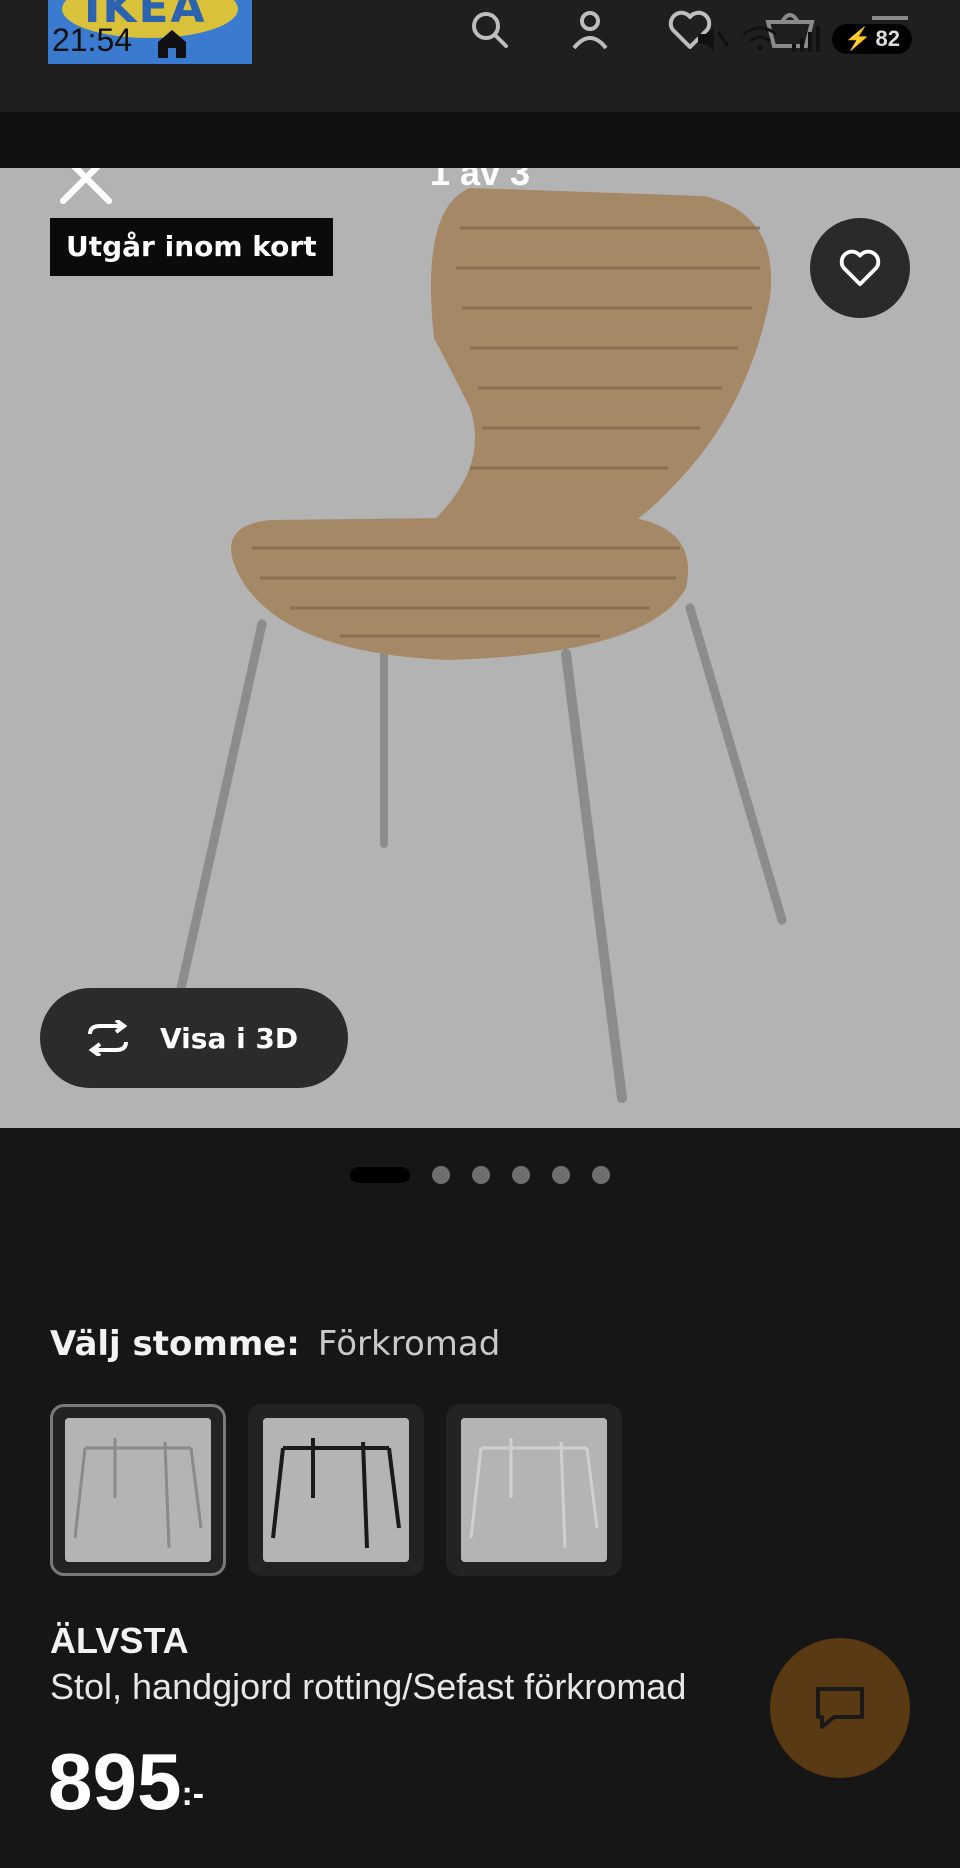 The width and height of the screenshot is (960, 1868). I want to click on heart-icon, so click(860, 268).